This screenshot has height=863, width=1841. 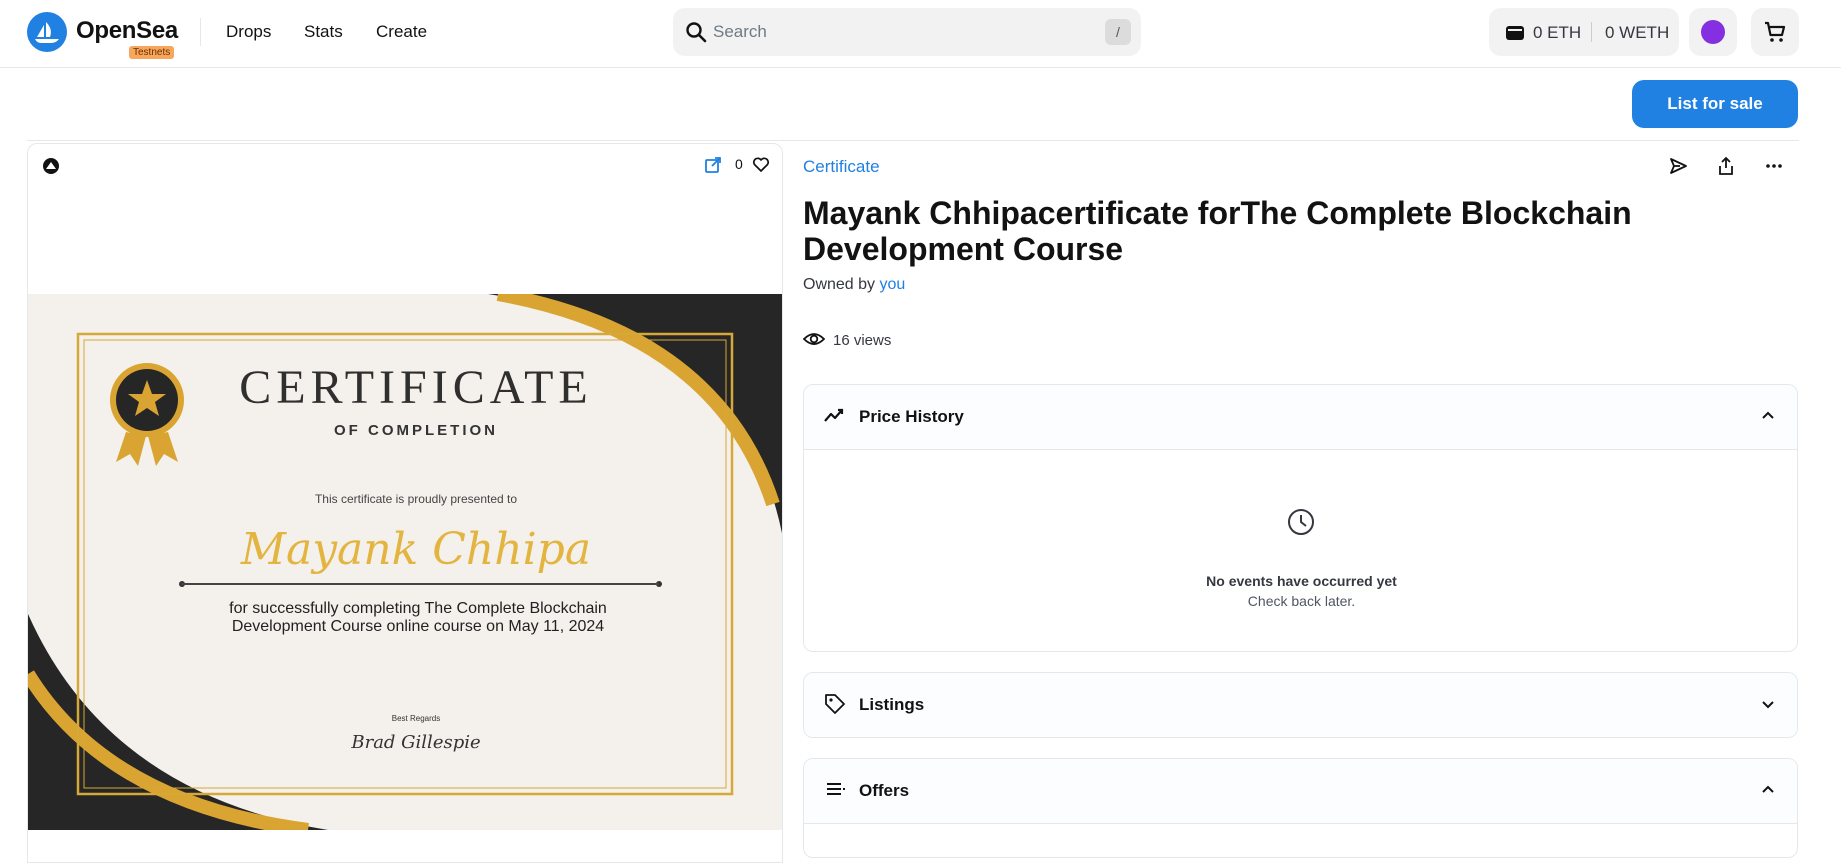 I want to click on share-icon, so click(x=1726, y=166).